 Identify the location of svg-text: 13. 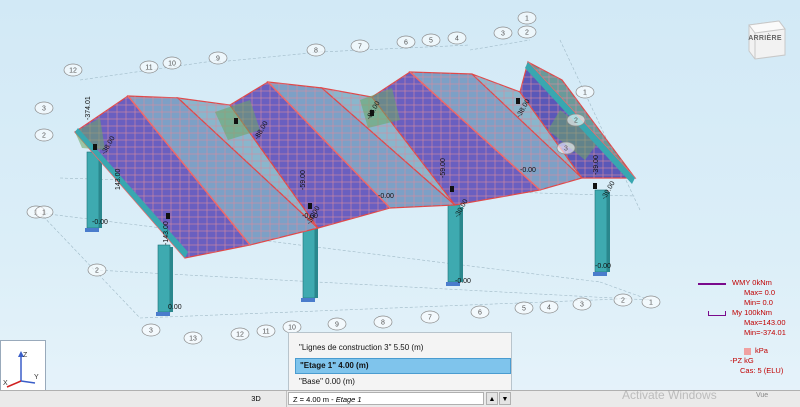
(193, 339).